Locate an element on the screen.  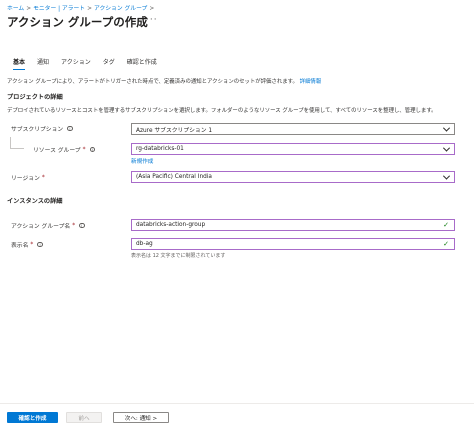
action-group-name-label: アクション グループ名 * i is located at coordinates (48, 225).